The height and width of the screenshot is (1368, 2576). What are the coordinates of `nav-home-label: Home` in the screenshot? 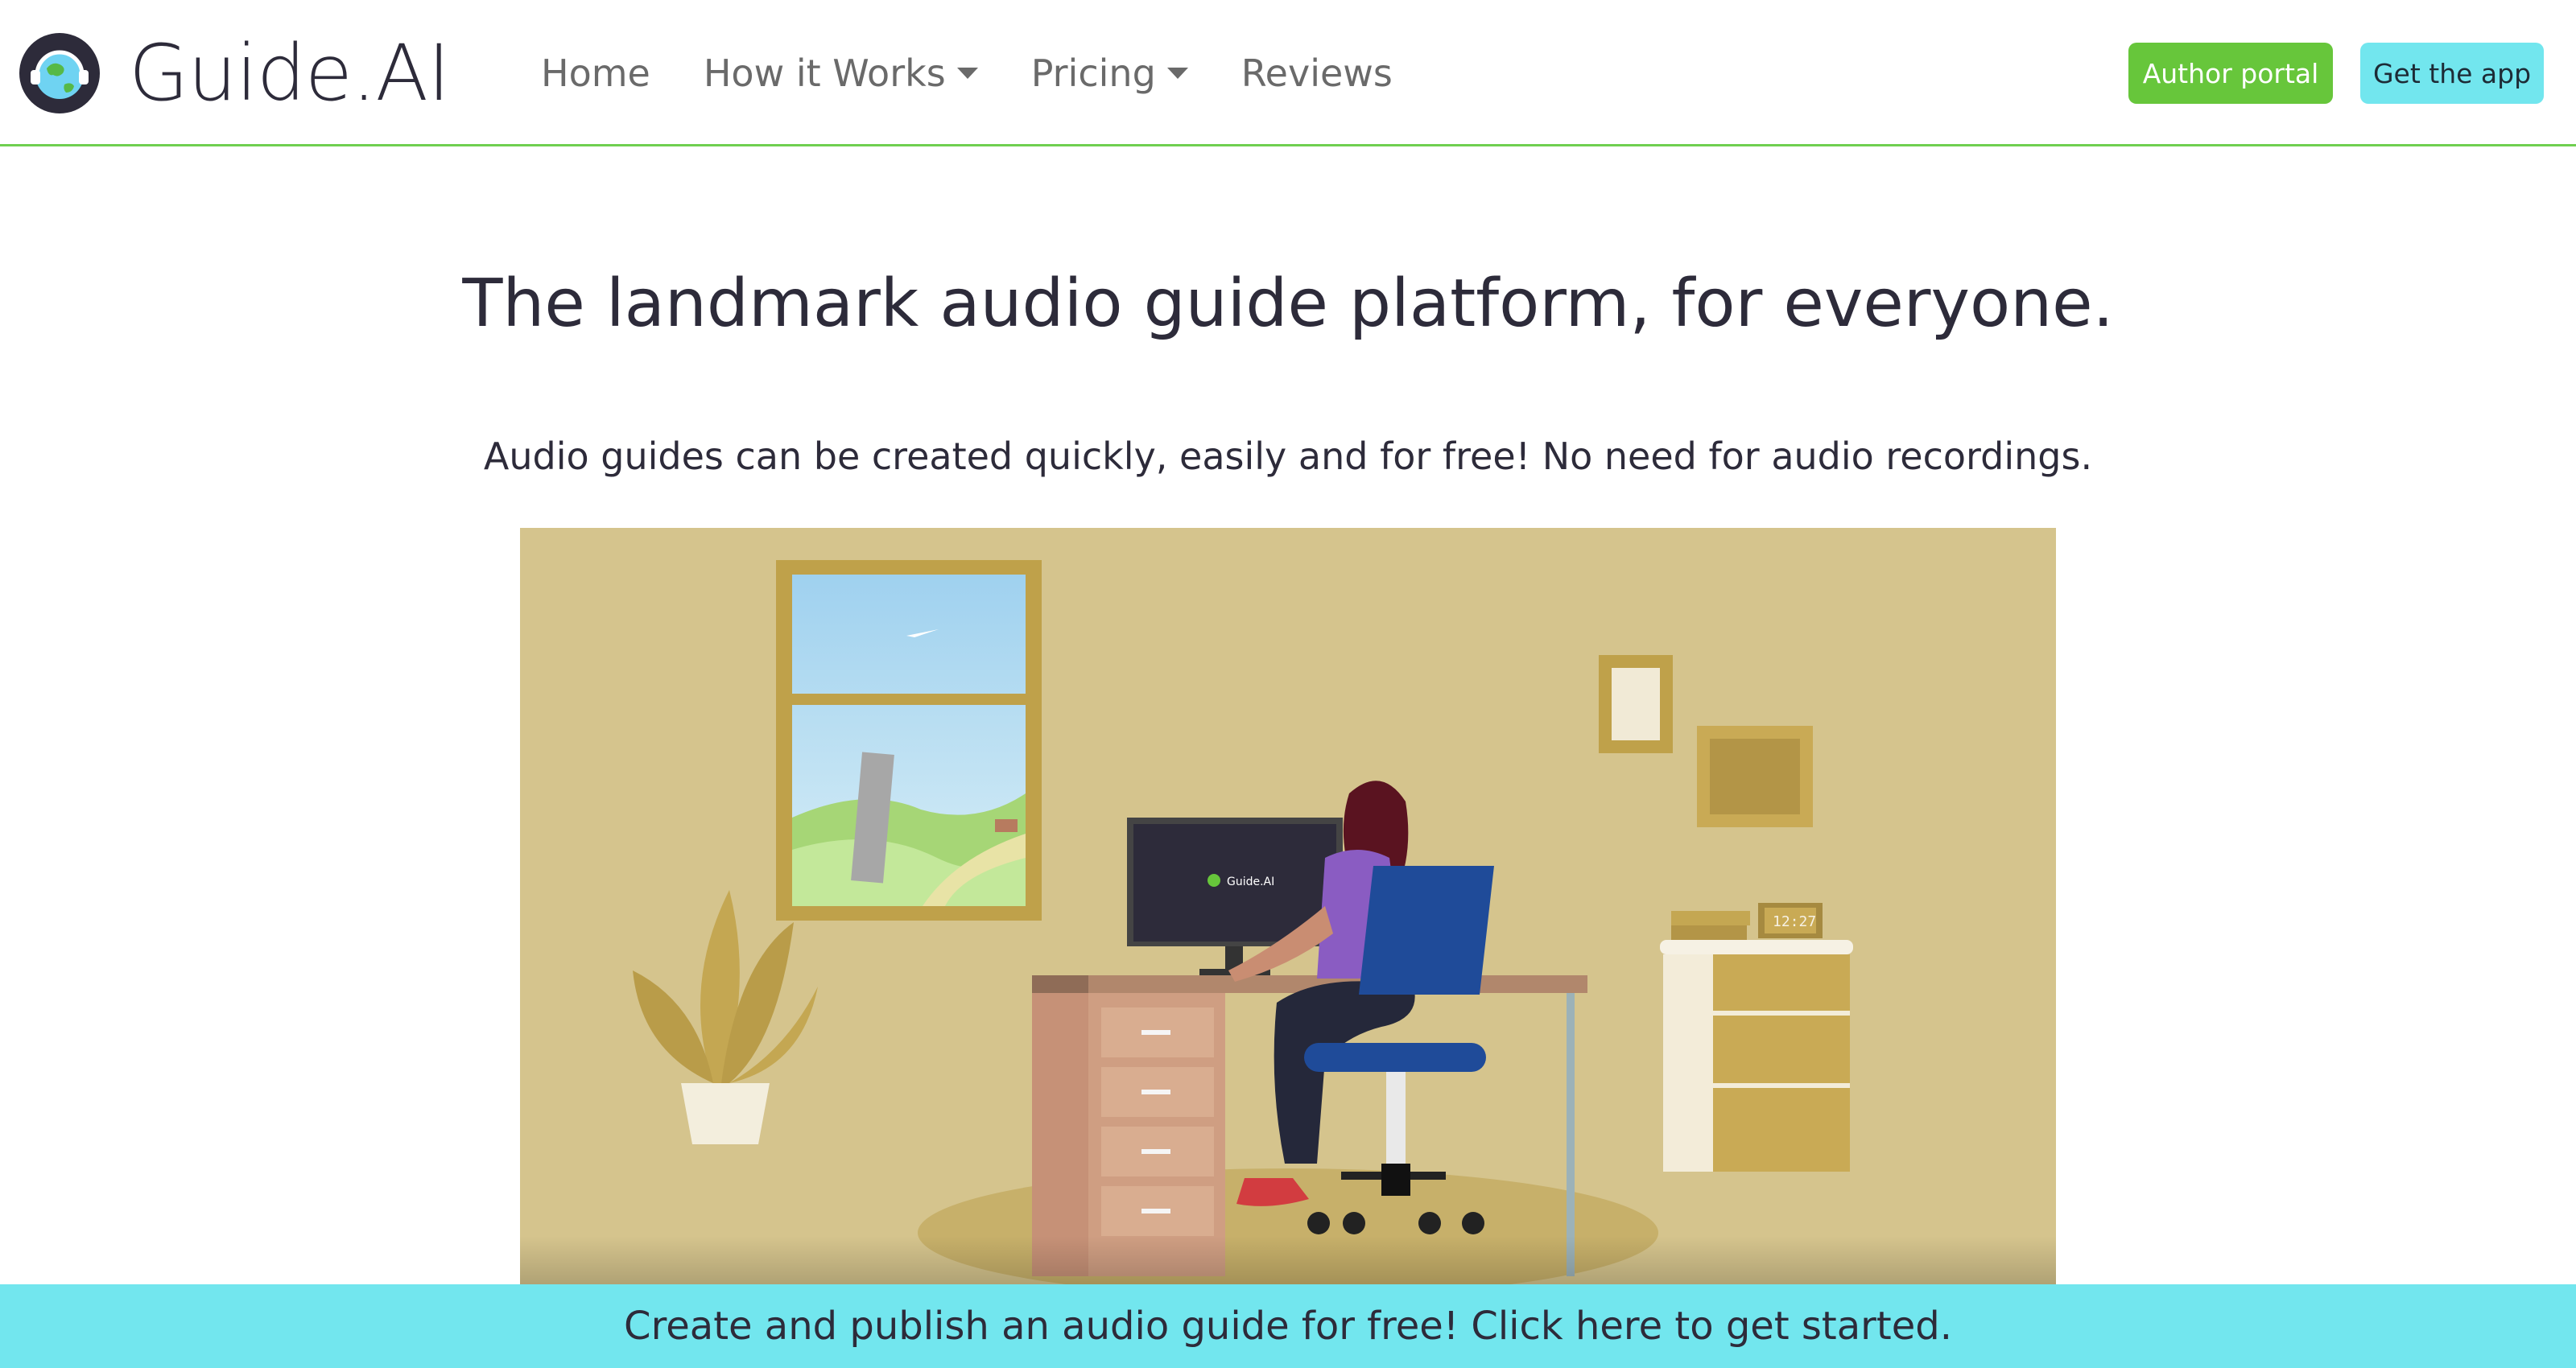 It's located at (595, 73).